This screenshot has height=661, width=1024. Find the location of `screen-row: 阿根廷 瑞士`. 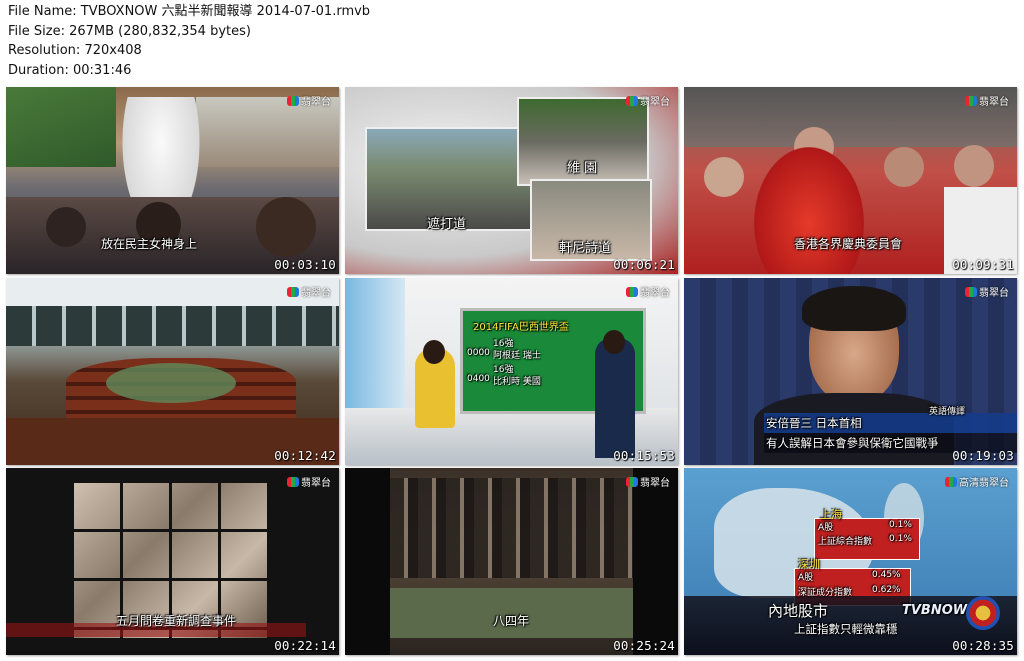

screen-row: 阿根廷 瑞士 is located at coordinates (517, 356).